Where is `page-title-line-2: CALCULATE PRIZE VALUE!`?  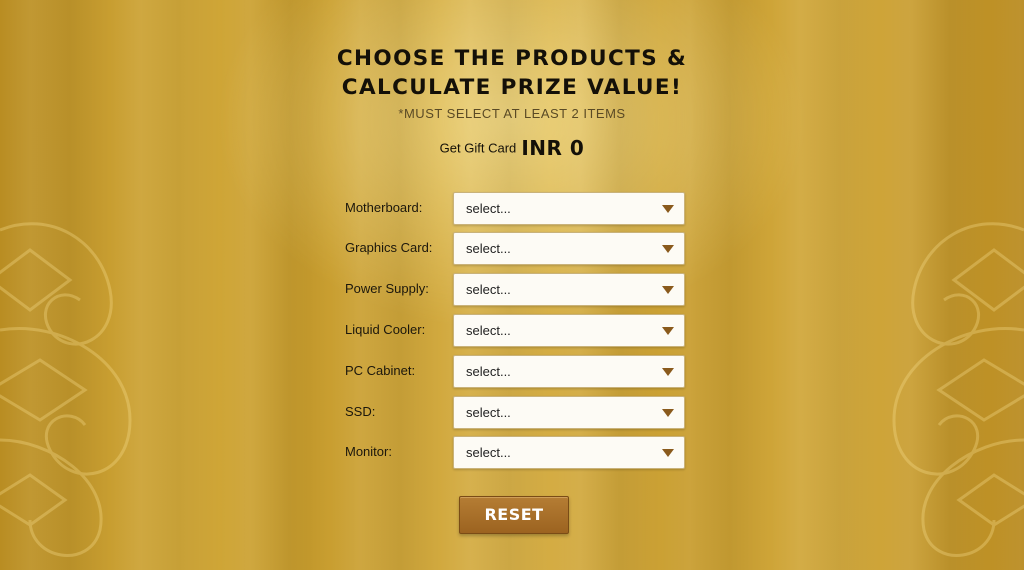
page-title-line-2: CALCULATE PRIZE VALUE! is located at coordinates (512, 87).